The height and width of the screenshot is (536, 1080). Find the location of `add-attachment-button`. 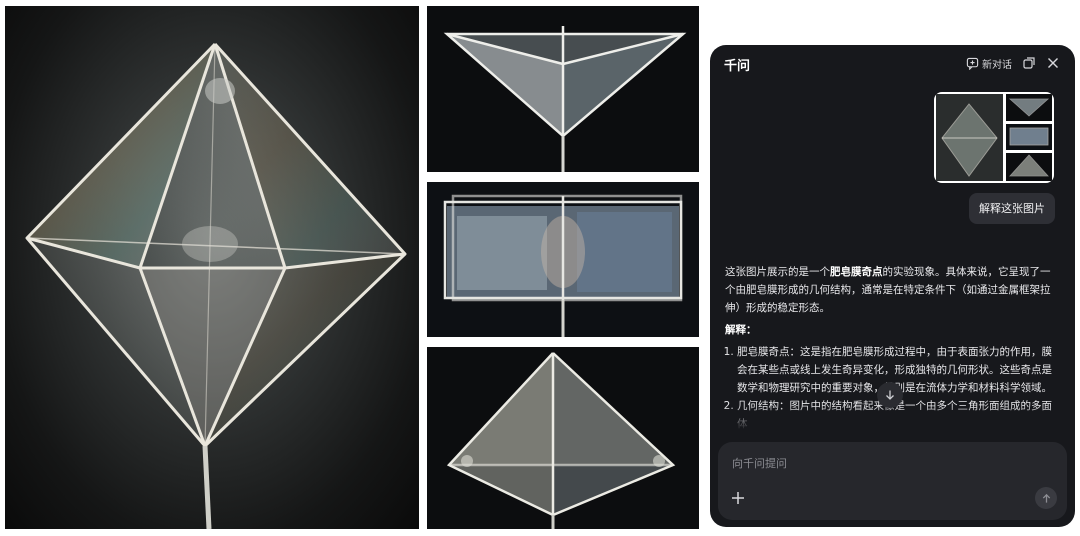

add-attachment-button is located at coordinates (739, 499).